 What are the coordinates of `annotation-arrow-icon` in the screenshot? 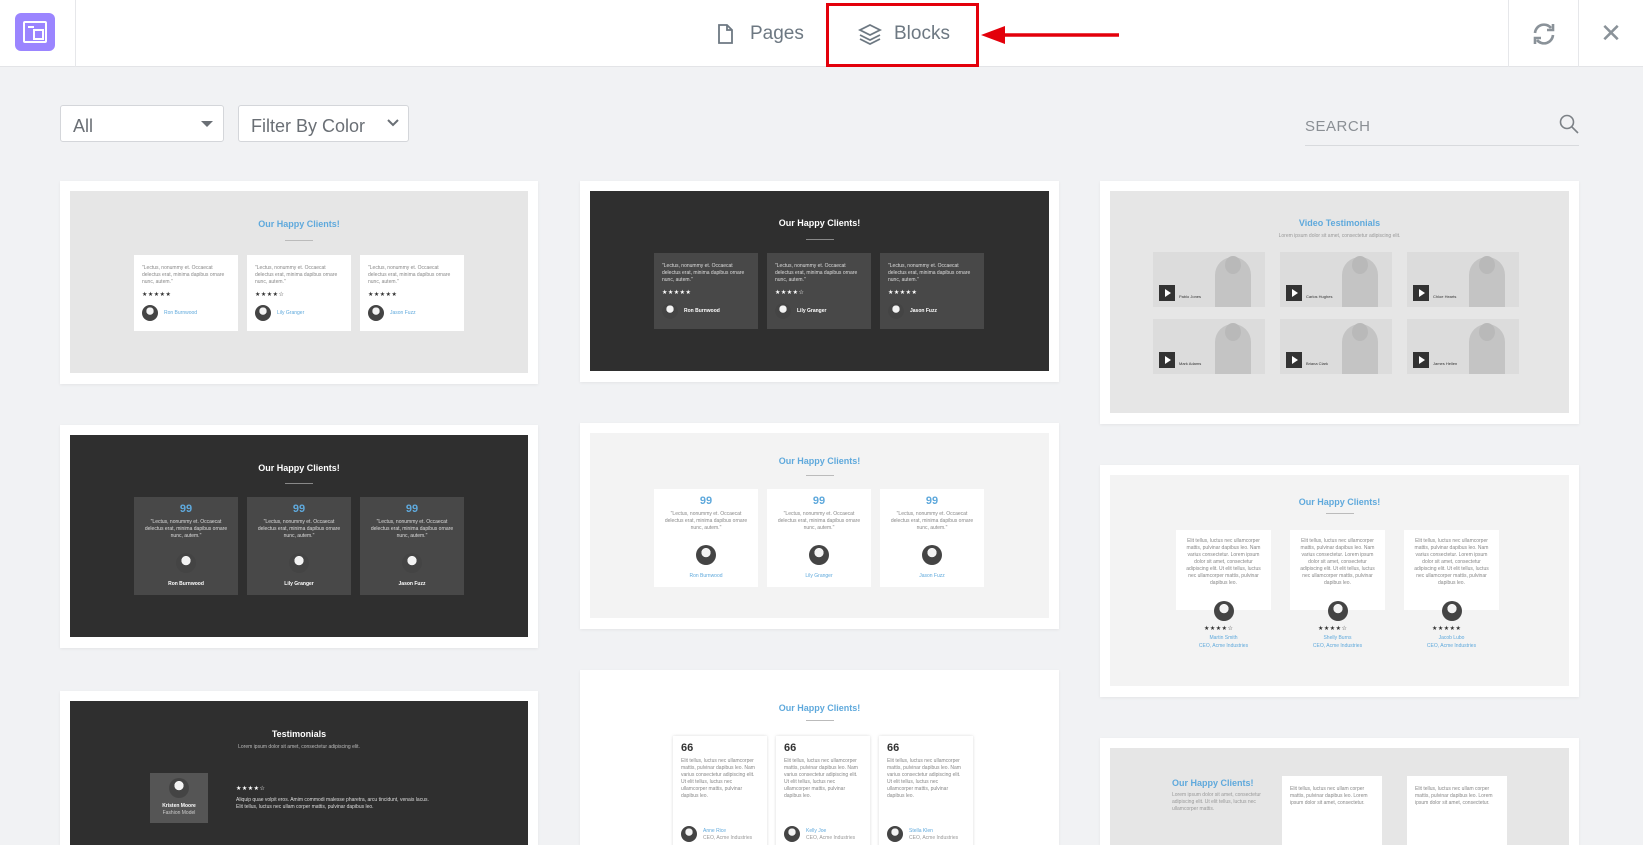 It's located at (1050, 35).